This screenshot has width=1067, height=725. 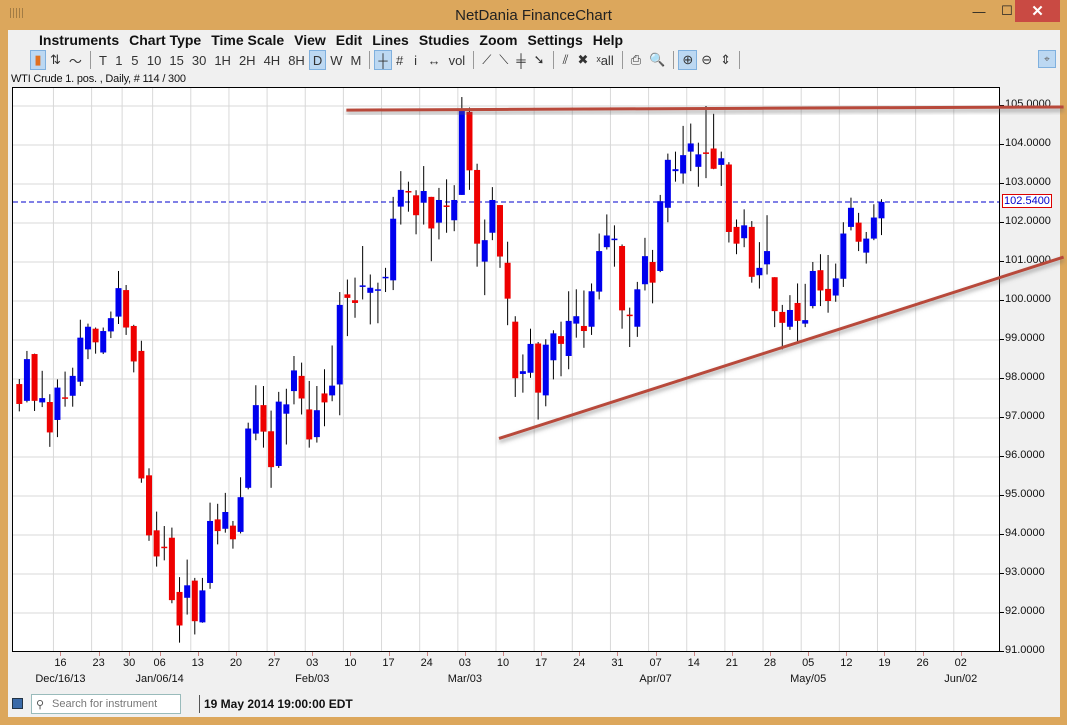 I want to click on time-scale-15: 15, so click(x=176, y=60).